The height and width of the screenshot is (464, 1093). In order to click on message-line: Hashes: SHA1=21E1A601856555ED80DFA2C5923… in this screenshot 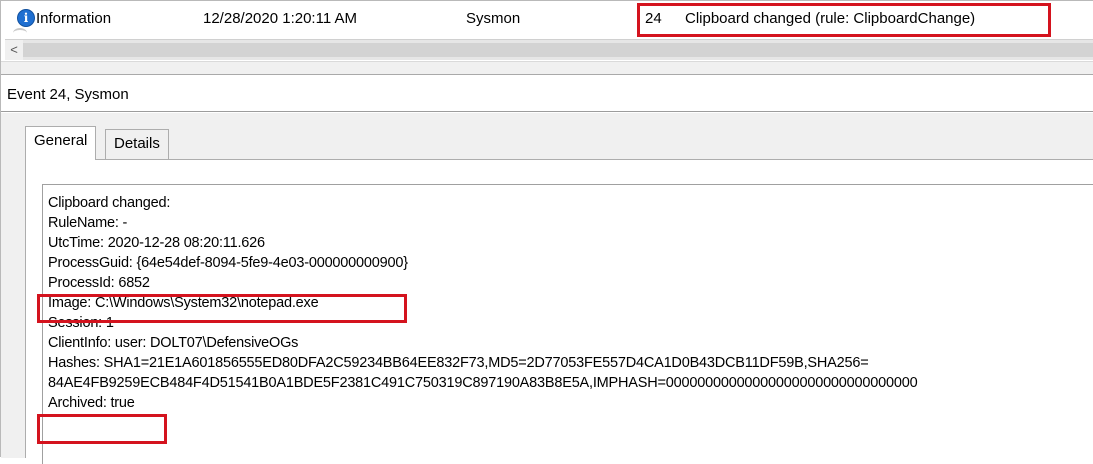, I will do `click(458, 363)`.